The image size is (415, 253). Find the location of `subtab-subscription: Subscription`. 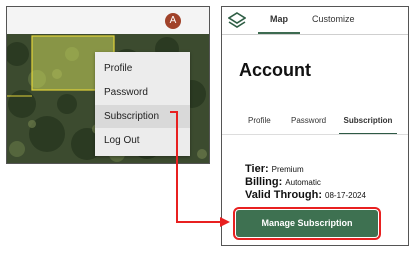

subtab-subscription: Subscription is located at coordinates (368, 123).